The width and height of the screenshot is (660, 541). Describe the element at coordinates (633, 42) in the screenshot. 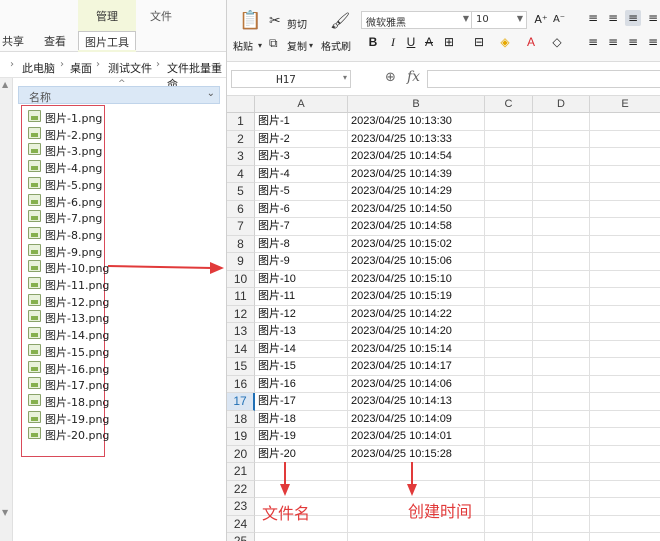

I see `align-right-icon: ≡` at that location.